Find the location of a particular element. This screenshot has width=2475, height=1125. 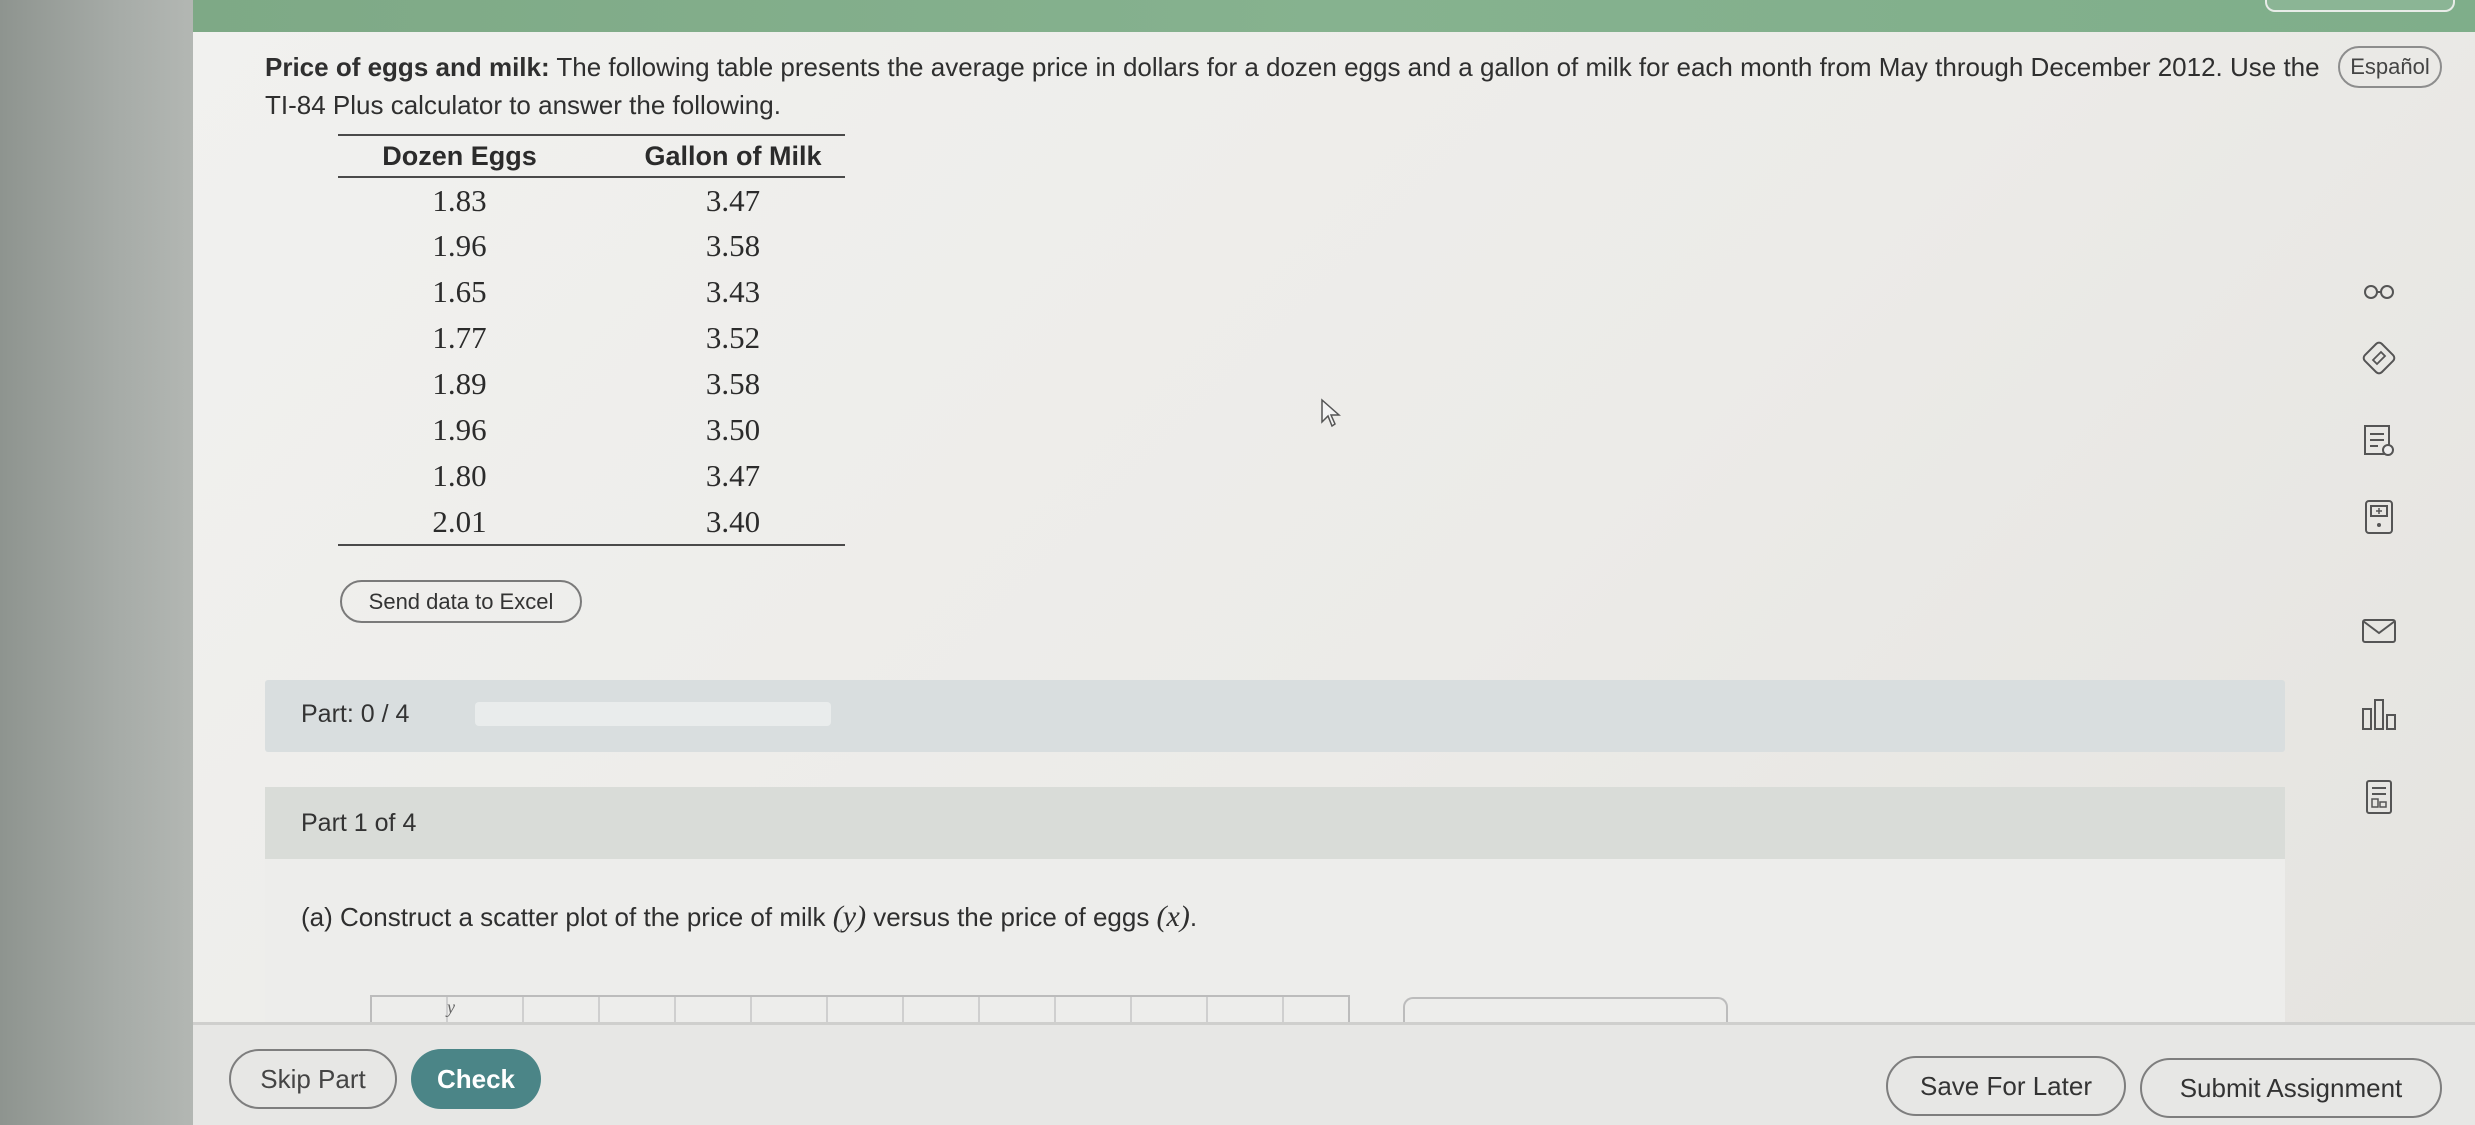

glasses-icon is located at coordinates (2379, 292).